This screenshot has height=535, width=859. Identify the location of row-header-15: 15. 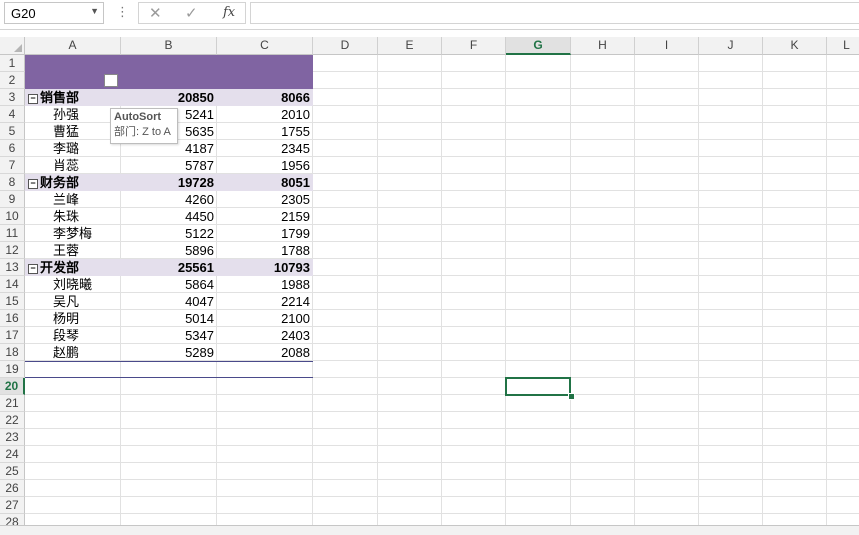
(12, 301).